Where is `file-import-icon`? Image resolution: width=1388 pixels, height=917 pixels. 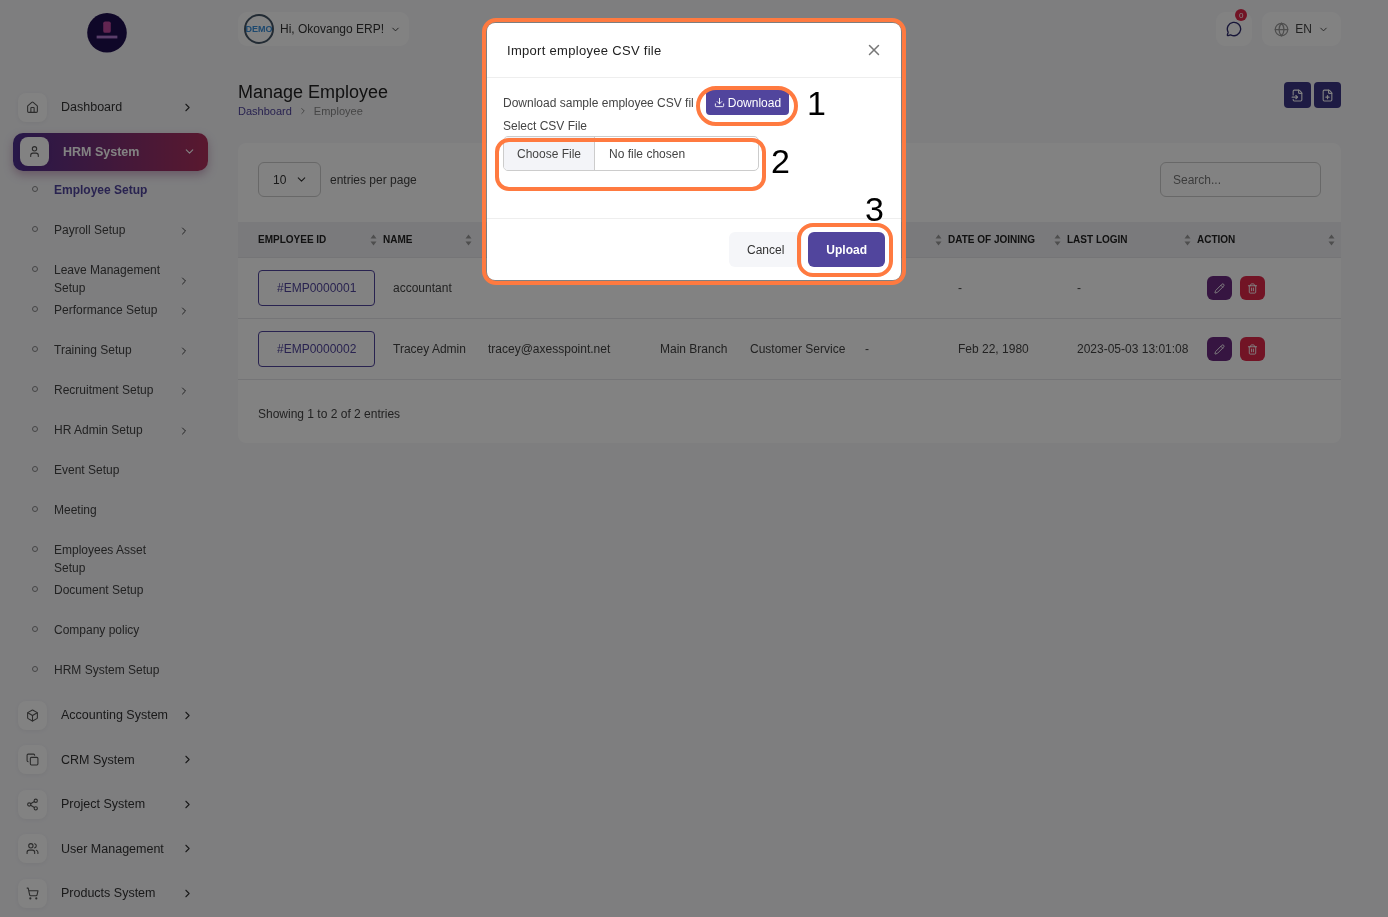 file-import-icon is located at coordinates (1297, 95).